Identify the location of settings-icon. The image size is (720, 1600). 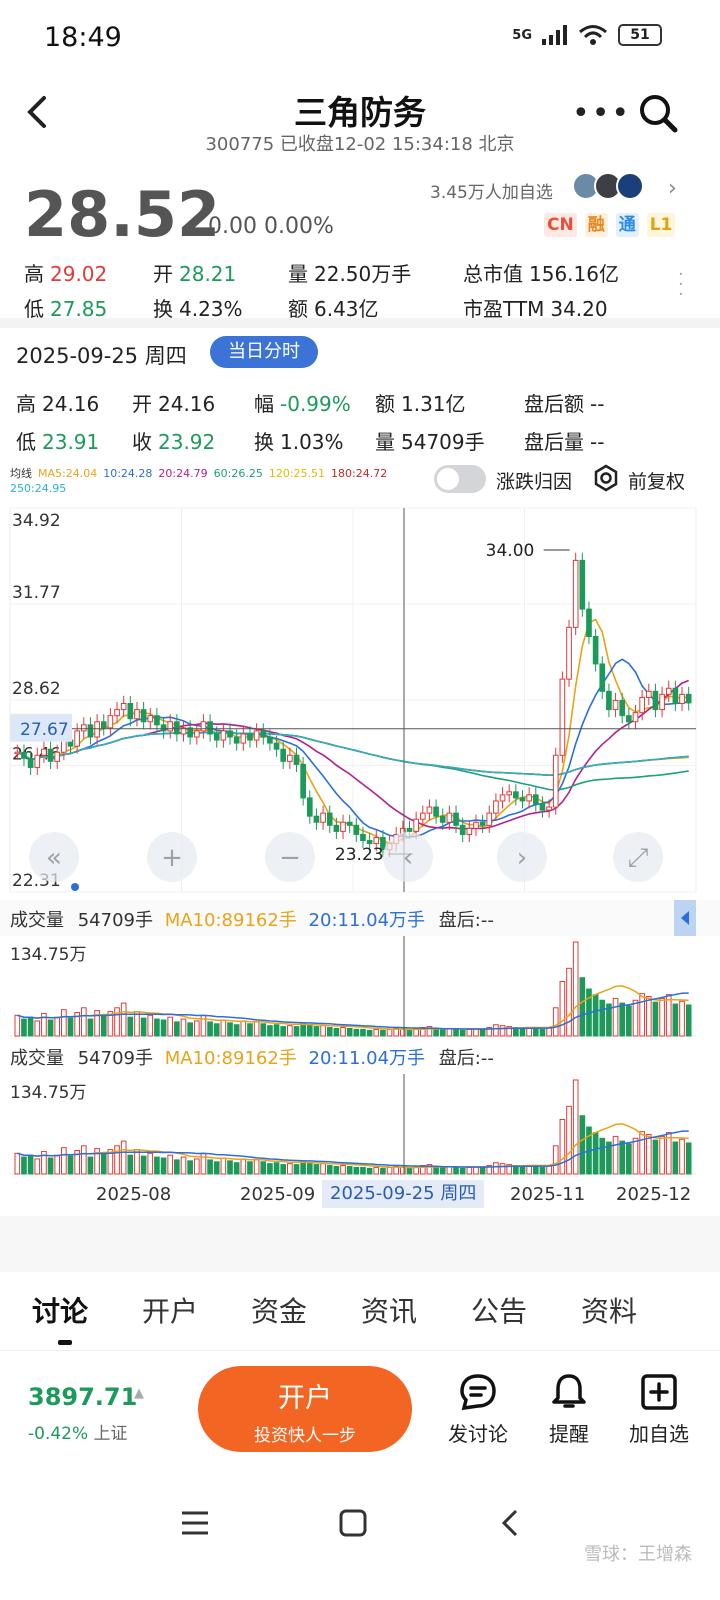
(606, 478).